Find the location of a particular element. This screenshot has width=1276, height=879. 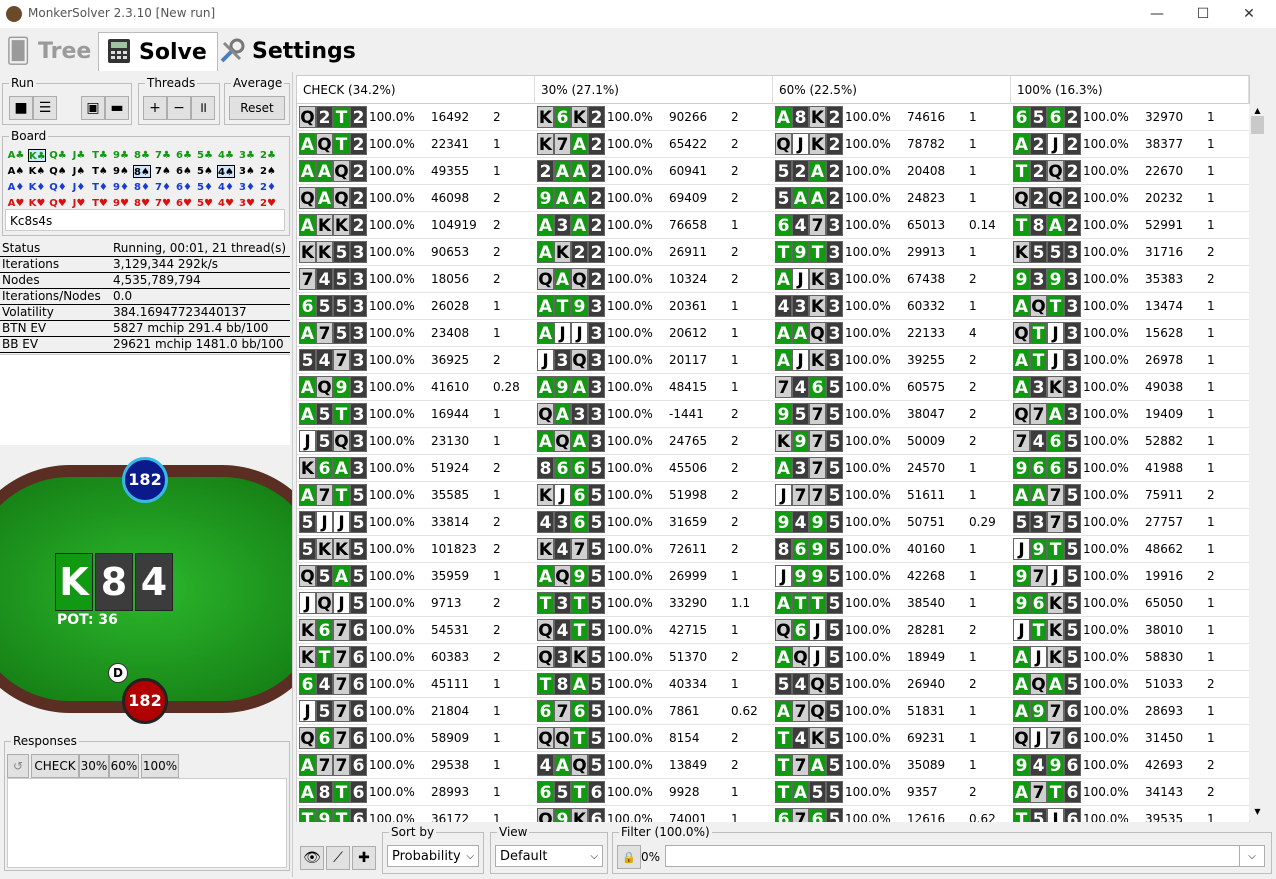

minimize-button: — is located at coordinates (1157, 14).